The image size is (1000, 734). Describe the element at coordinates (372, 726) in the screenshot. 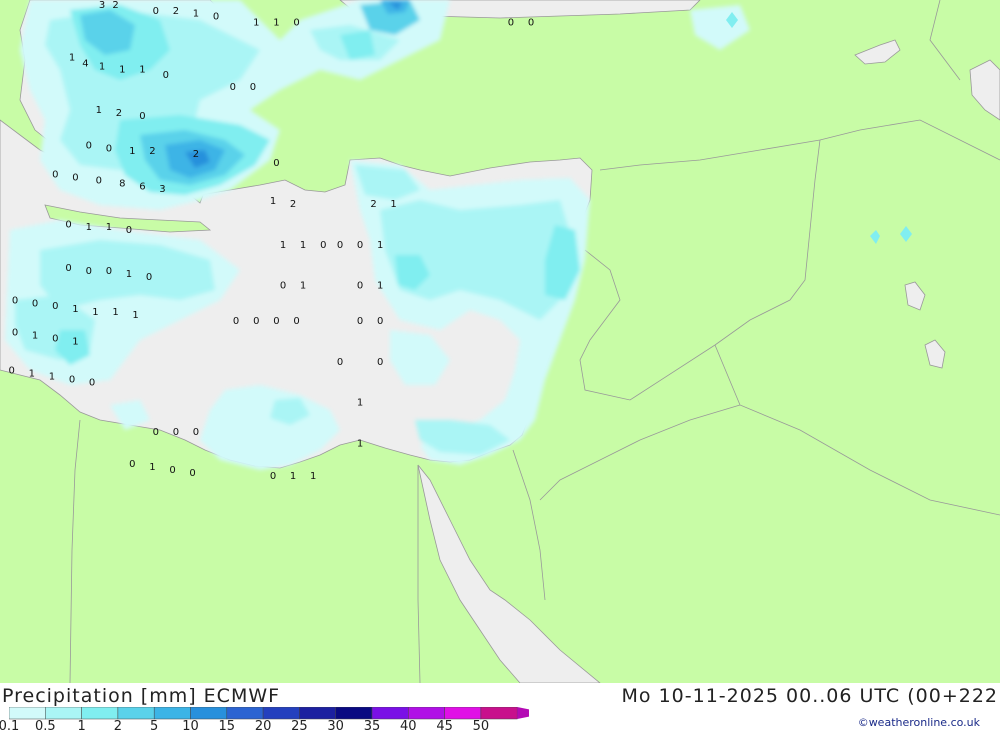

I see `legend-label: 35` at that location.